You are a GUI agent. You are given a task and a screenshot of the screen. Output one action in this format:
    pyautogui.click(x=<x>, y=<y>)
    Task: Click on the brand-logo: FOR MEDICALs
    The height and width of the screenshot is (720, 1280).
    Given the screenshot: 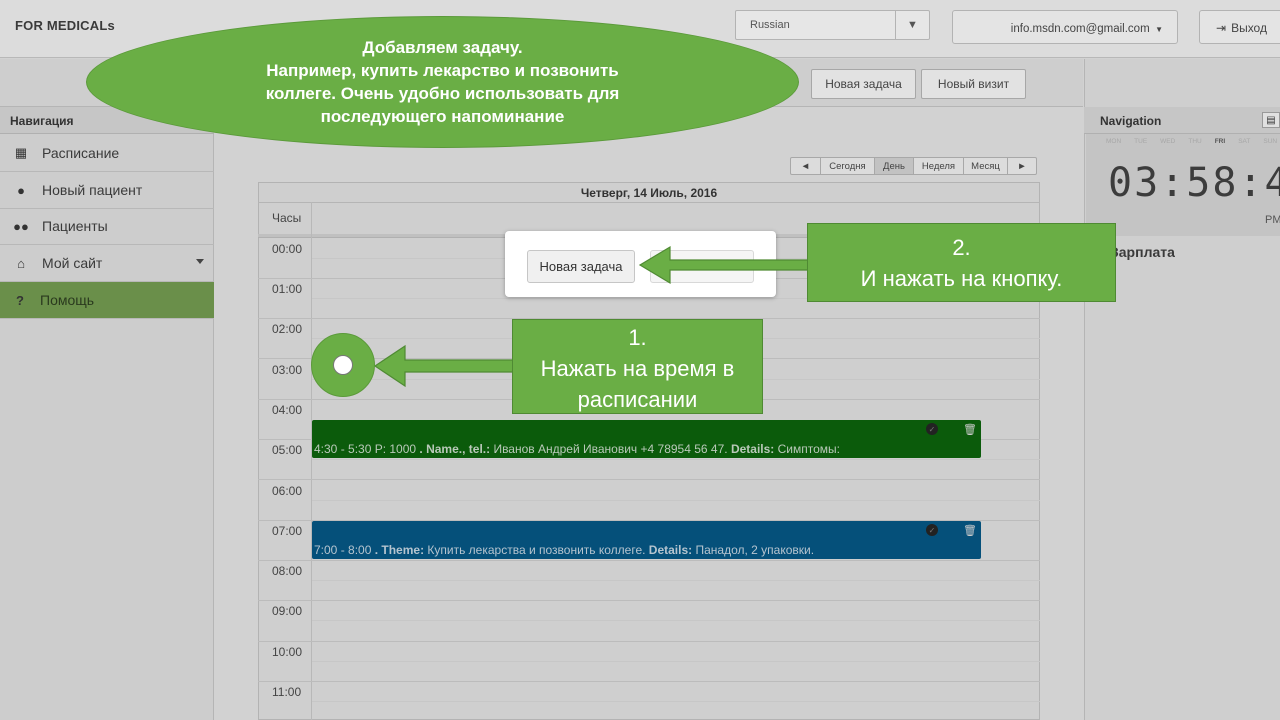 What is the action you would take?
    pyautogui.click(x=65, y=25)
    